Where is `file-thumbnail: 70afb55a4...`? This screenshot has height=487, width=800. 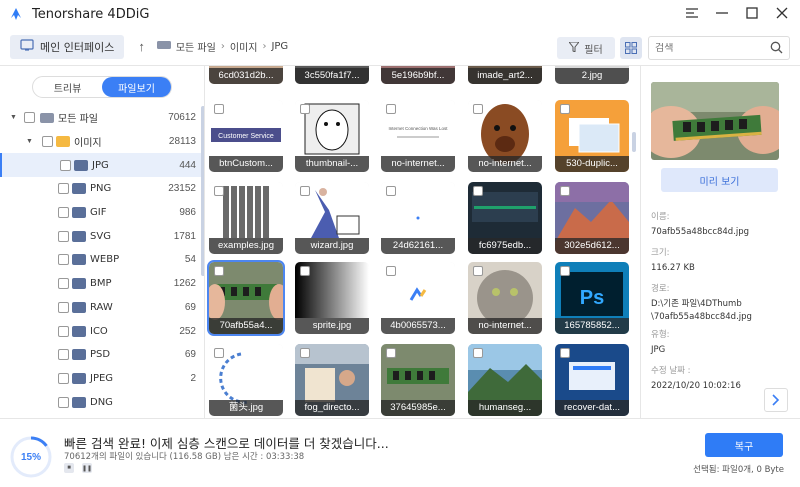
file-thumbnail: 70afb55a4... is located at coordinates (246, 298).